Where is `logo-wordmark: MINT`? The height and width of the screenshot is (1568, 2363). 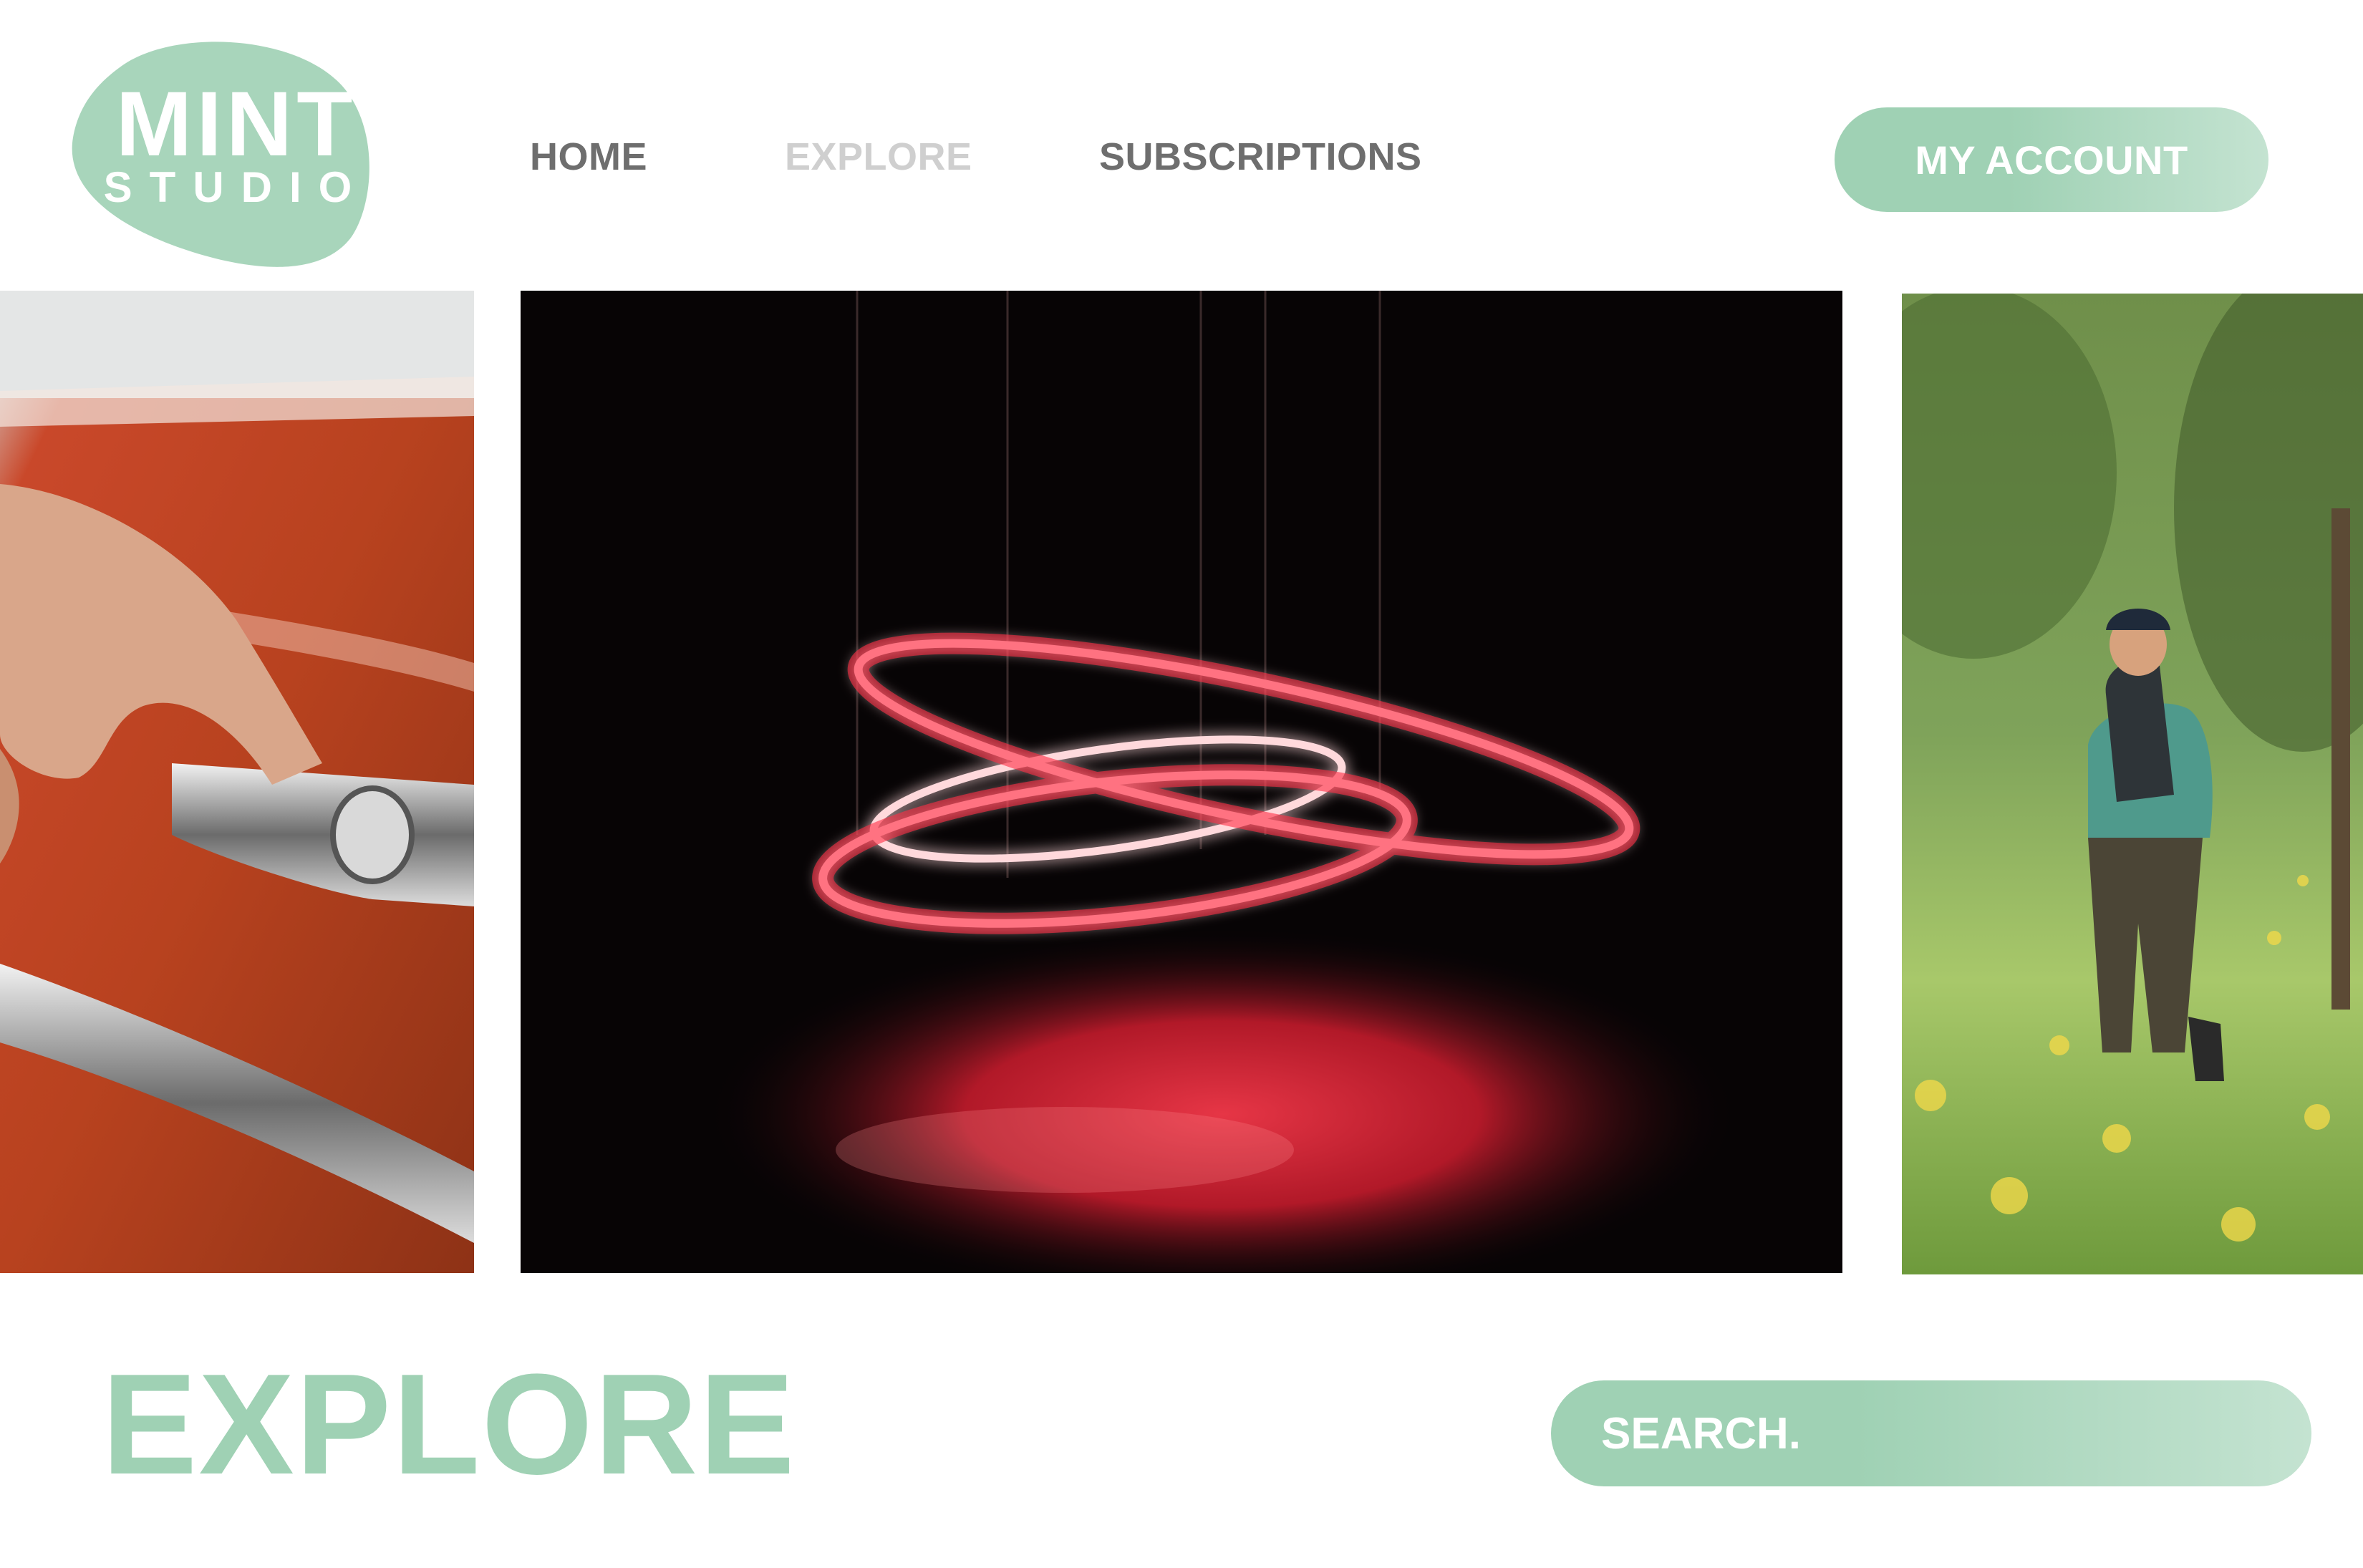
logo-wordmark: MINT is located at coordinates (236, 124).